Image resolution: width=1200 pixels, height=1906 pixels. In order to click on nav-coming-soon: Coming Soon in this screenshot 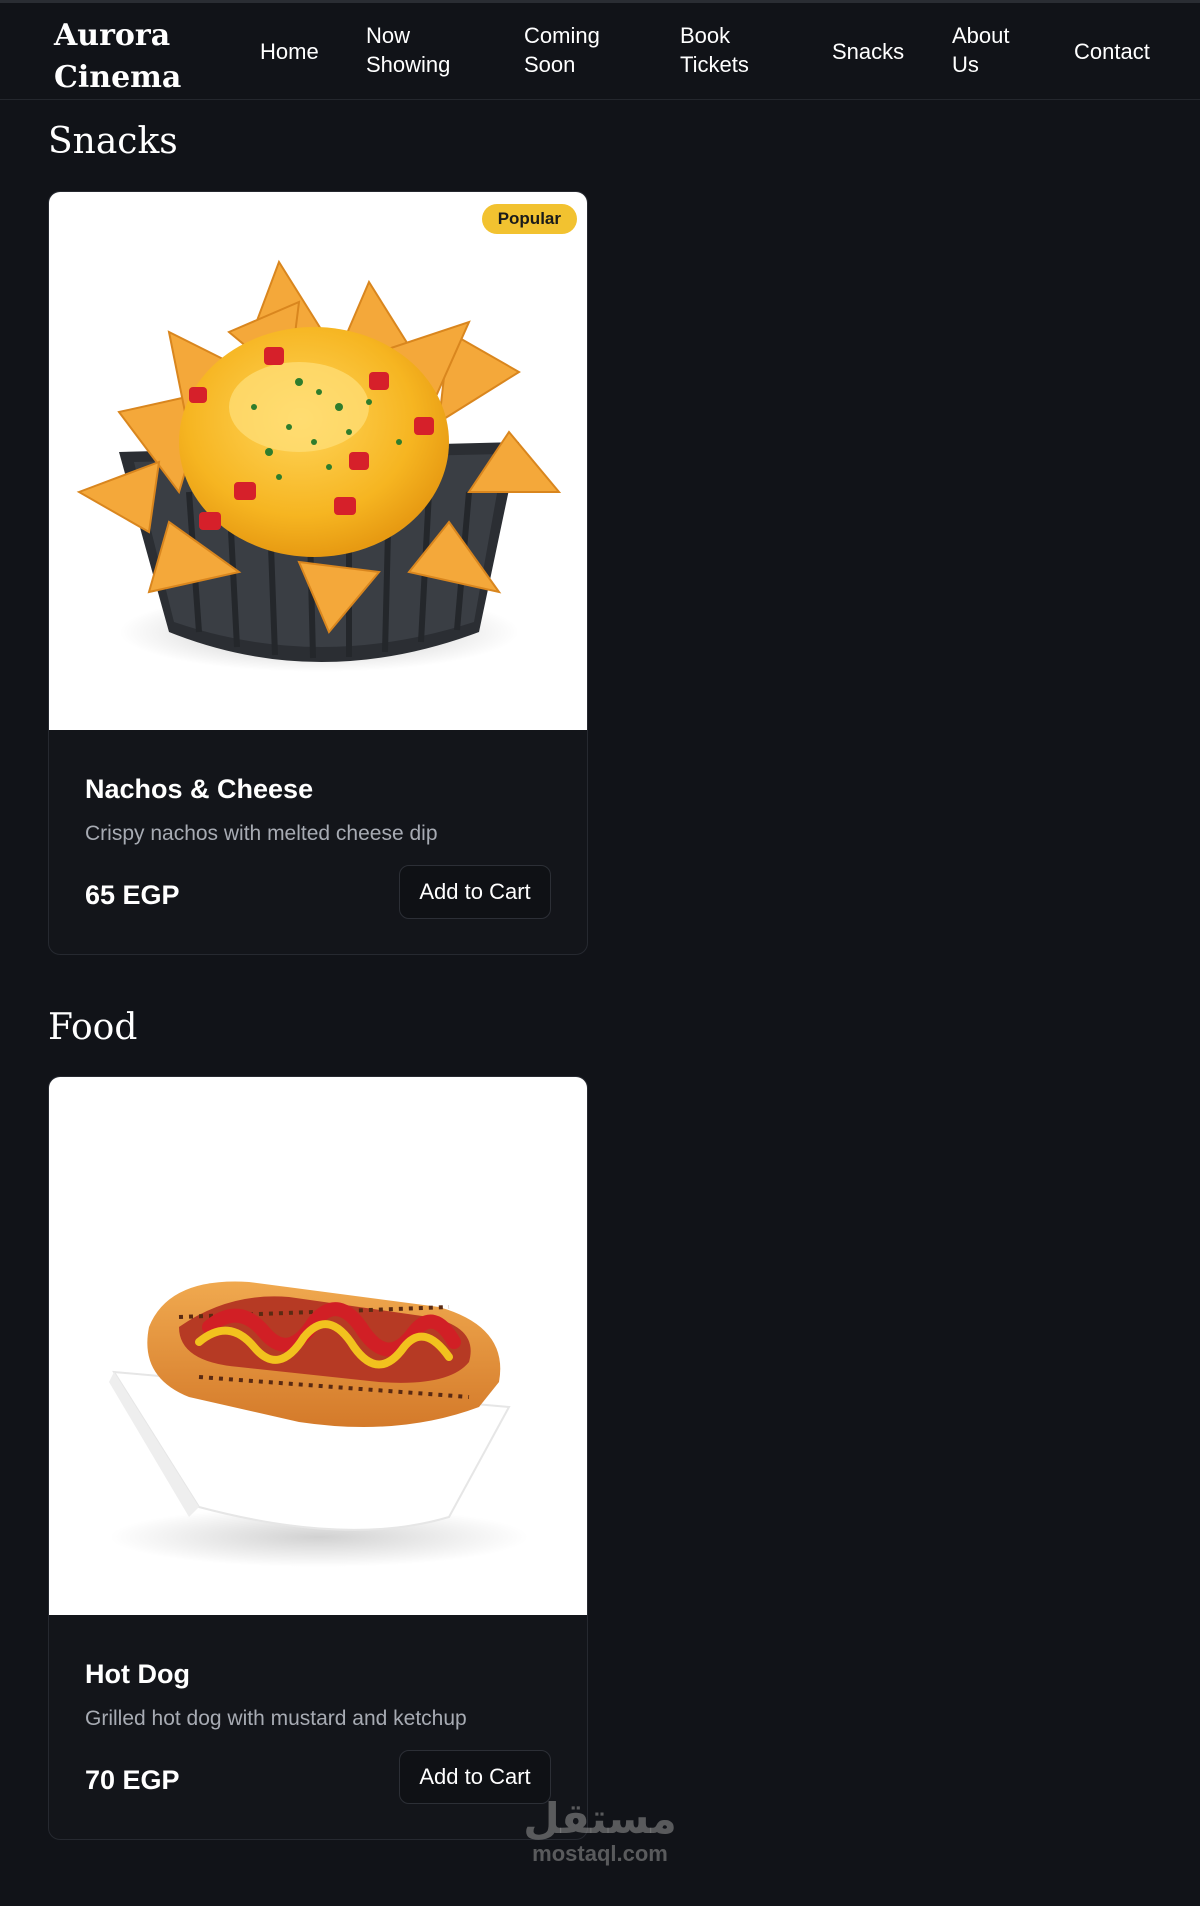, I will do `click(562, 50)`.